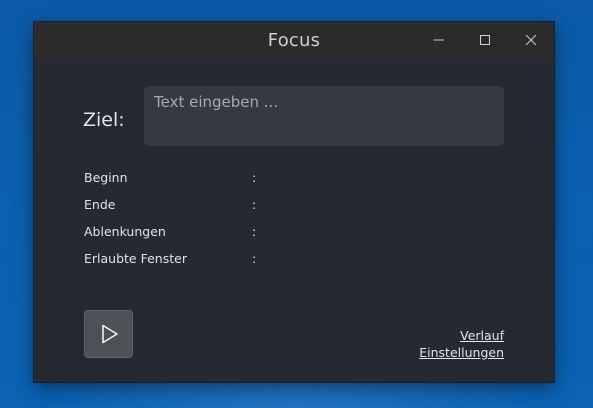 Image resolution: width=593 pixels, height=408 pixels. I want to click on history-link: Verlauf, so click(461, 335).